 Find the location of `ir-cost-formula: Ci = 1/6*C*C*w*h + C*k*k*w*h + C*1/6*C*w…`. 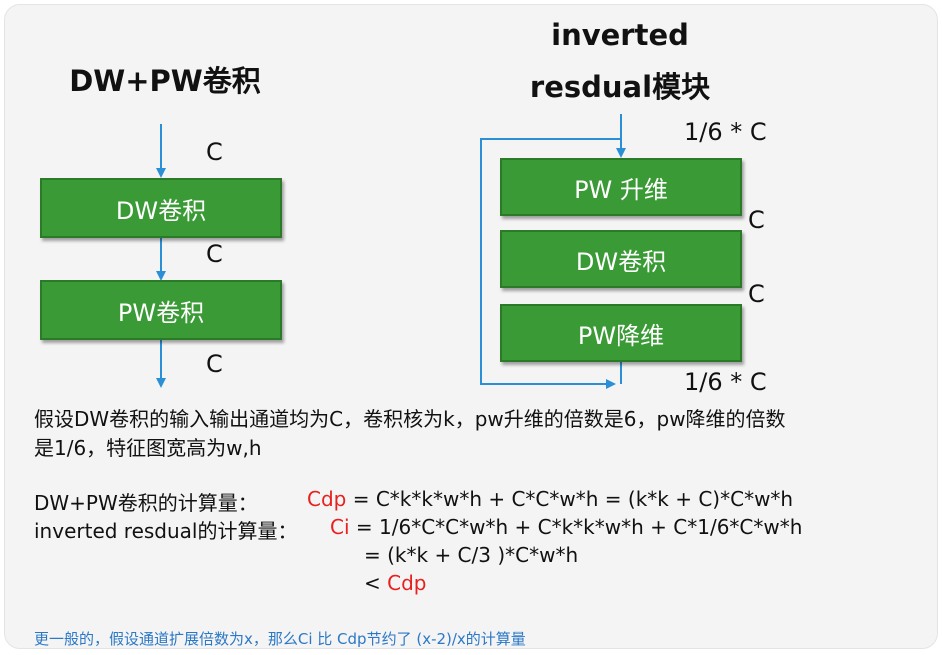

ir-cost-formula: Ci = 1/6*C*C*w*h + C*k*k*w*h + C*1/6*C*w… is located at coordinates (566, 527).